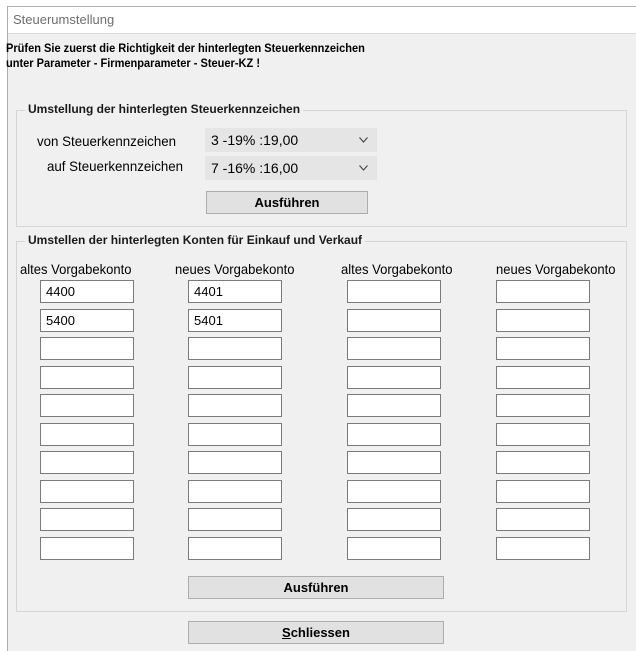 The image size is (636, 651). I want to click on accounts-run-button: Ausführen, so click(316, 587).